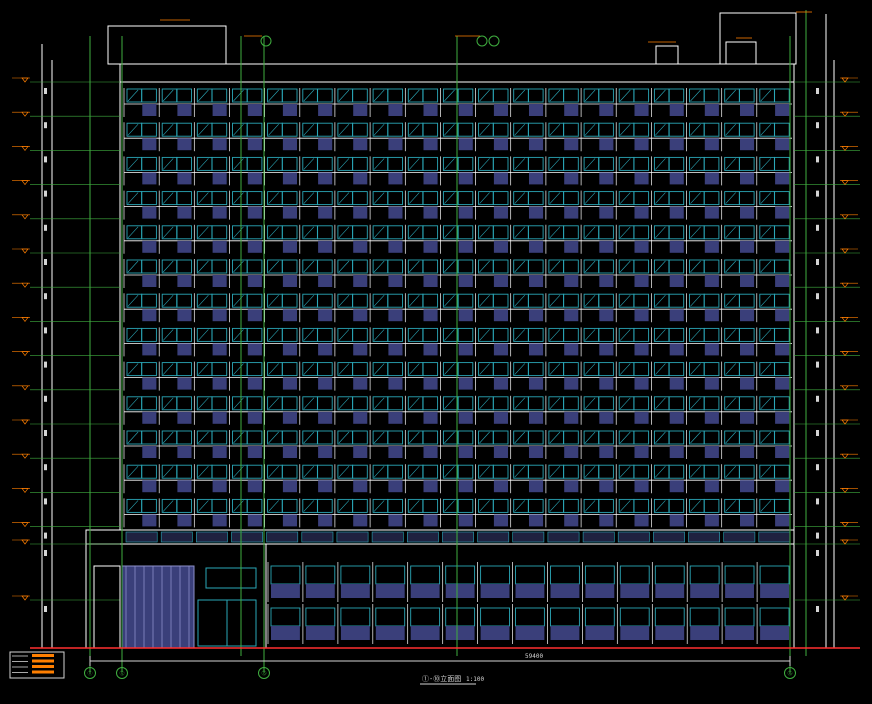 This screenshot has width=872, height=704. Describe the element at coordinates (89, 673) in the screenshot. I see `axis-label: ⑪` at that location.